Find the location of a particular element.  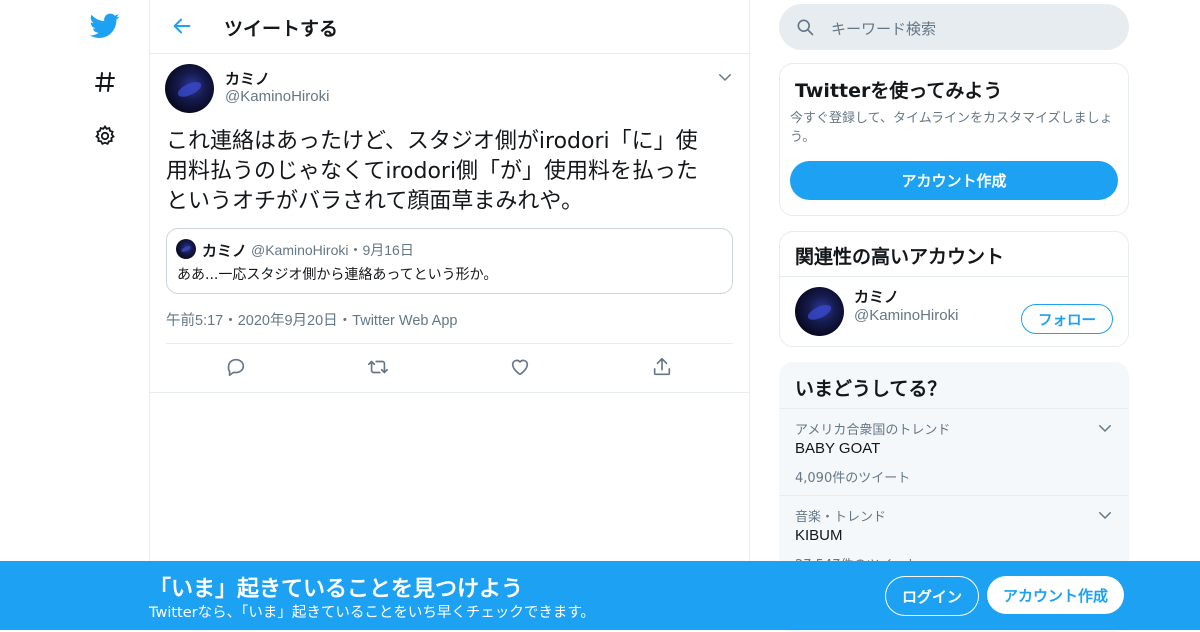

related-account-row: カミノ @KaminoHiroki フォロー is located at coordinates (954, 311).